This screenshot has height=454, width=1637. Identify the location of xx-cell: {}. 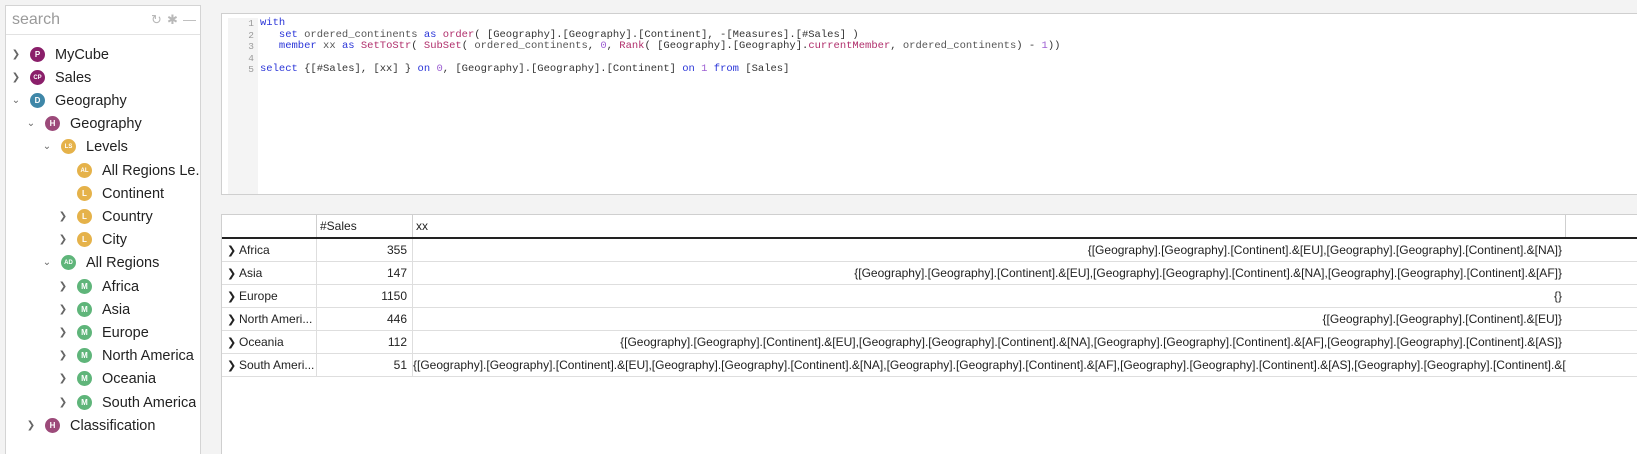
(1557, 296).